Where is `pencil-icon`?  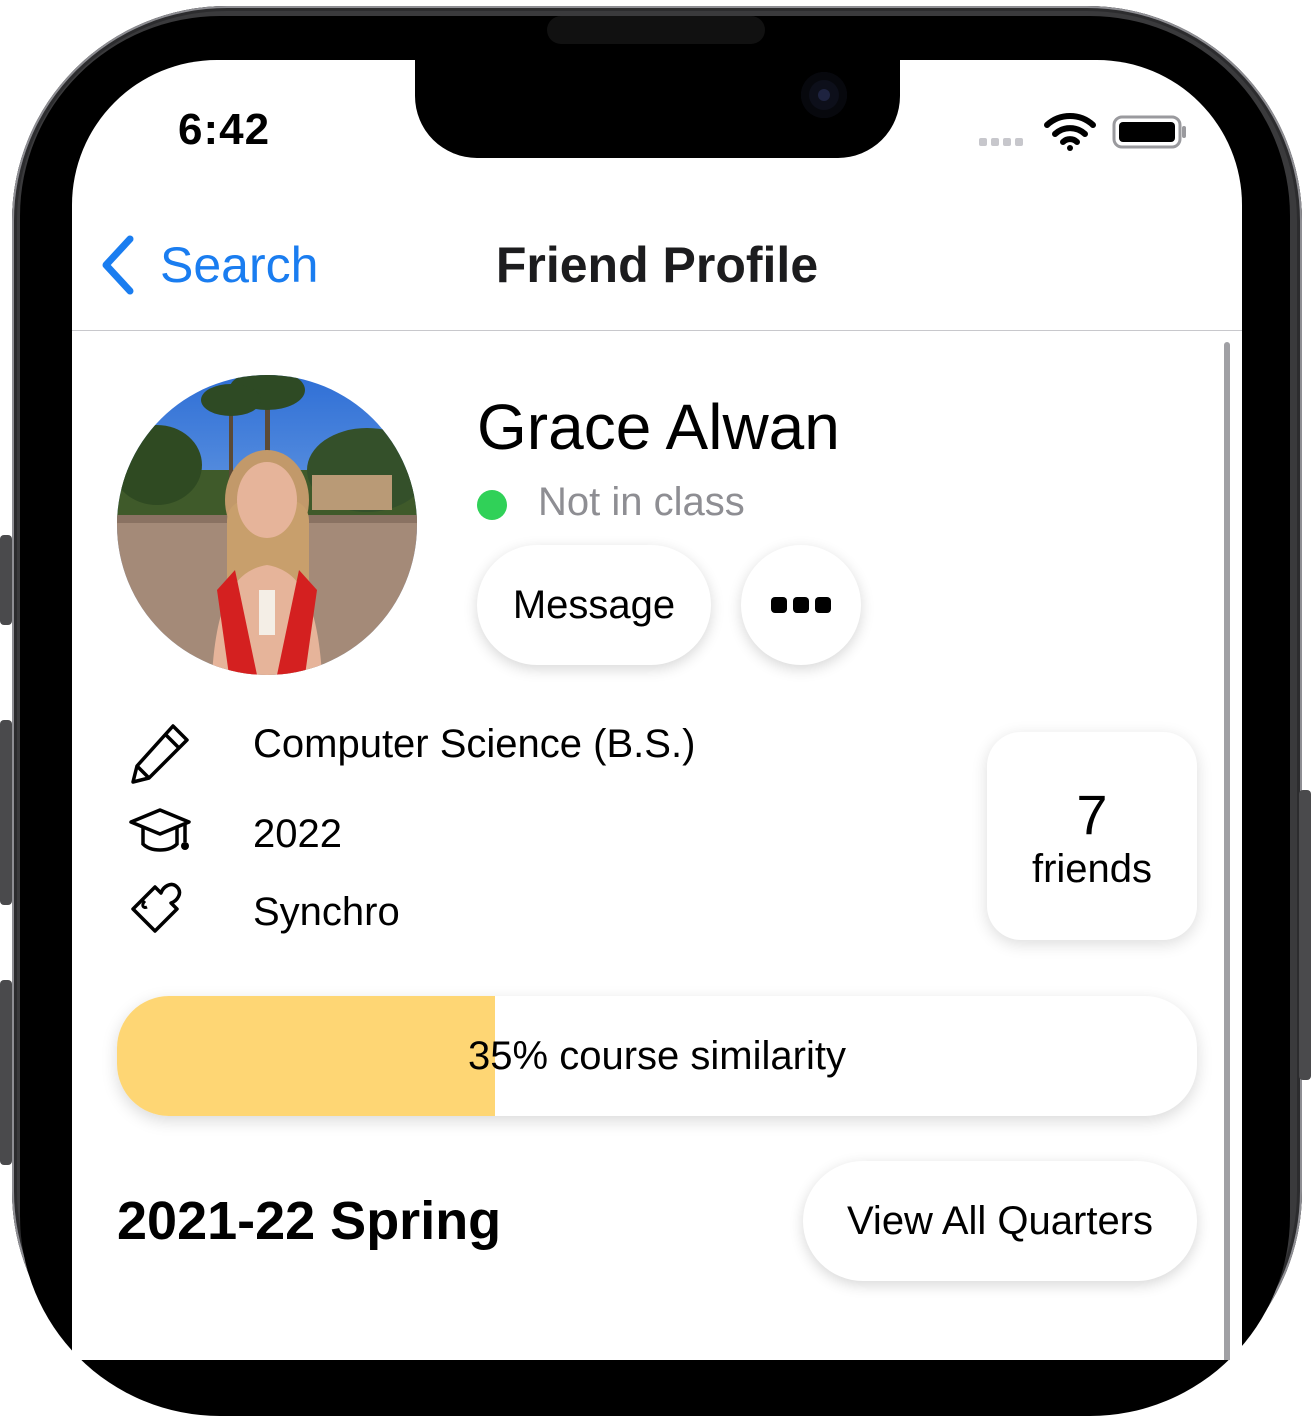
pencil-icon is located at coordinates (160, 754).